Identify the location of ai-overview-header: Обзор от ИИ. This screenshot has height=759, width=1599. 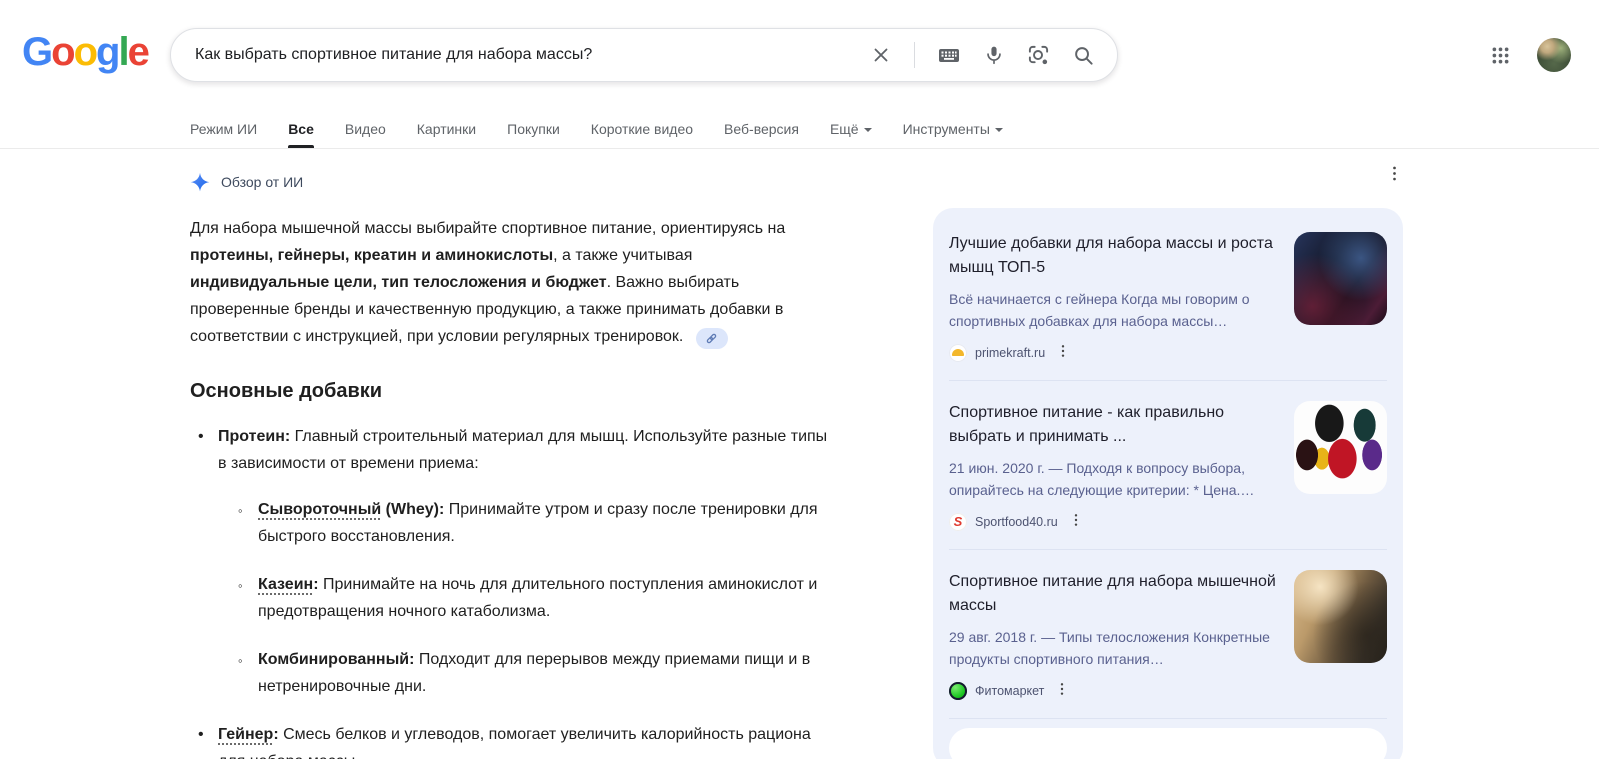
(562, 182).